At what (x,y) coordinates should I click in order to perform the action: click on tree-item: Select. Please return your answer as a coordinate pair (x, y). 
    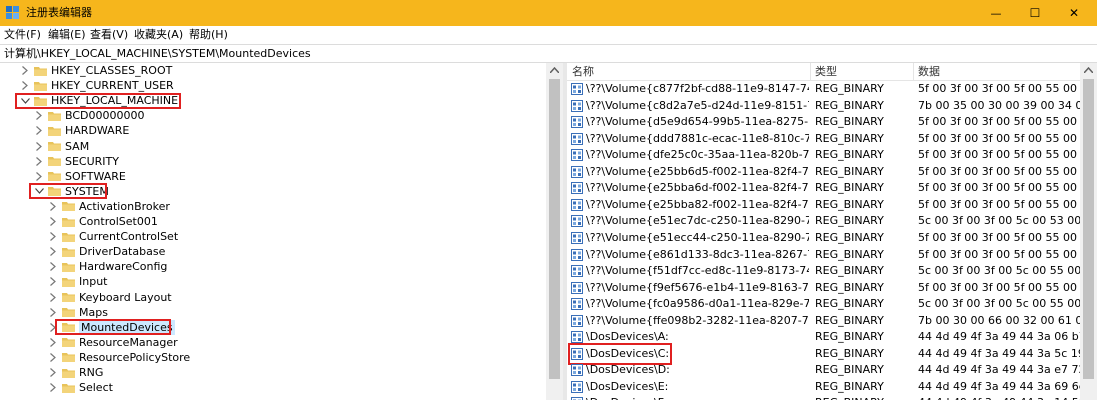
    Looking at the image, I should click on (80, 387).